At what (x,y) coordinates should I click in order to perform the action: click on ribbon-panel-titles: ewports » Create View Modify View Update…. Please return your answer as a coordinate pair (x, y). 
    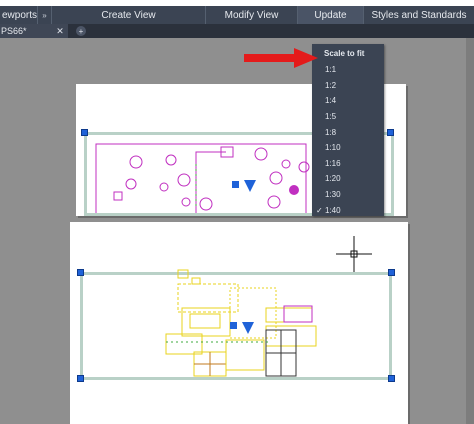
    Looking at the image, I should click on (237, 15).